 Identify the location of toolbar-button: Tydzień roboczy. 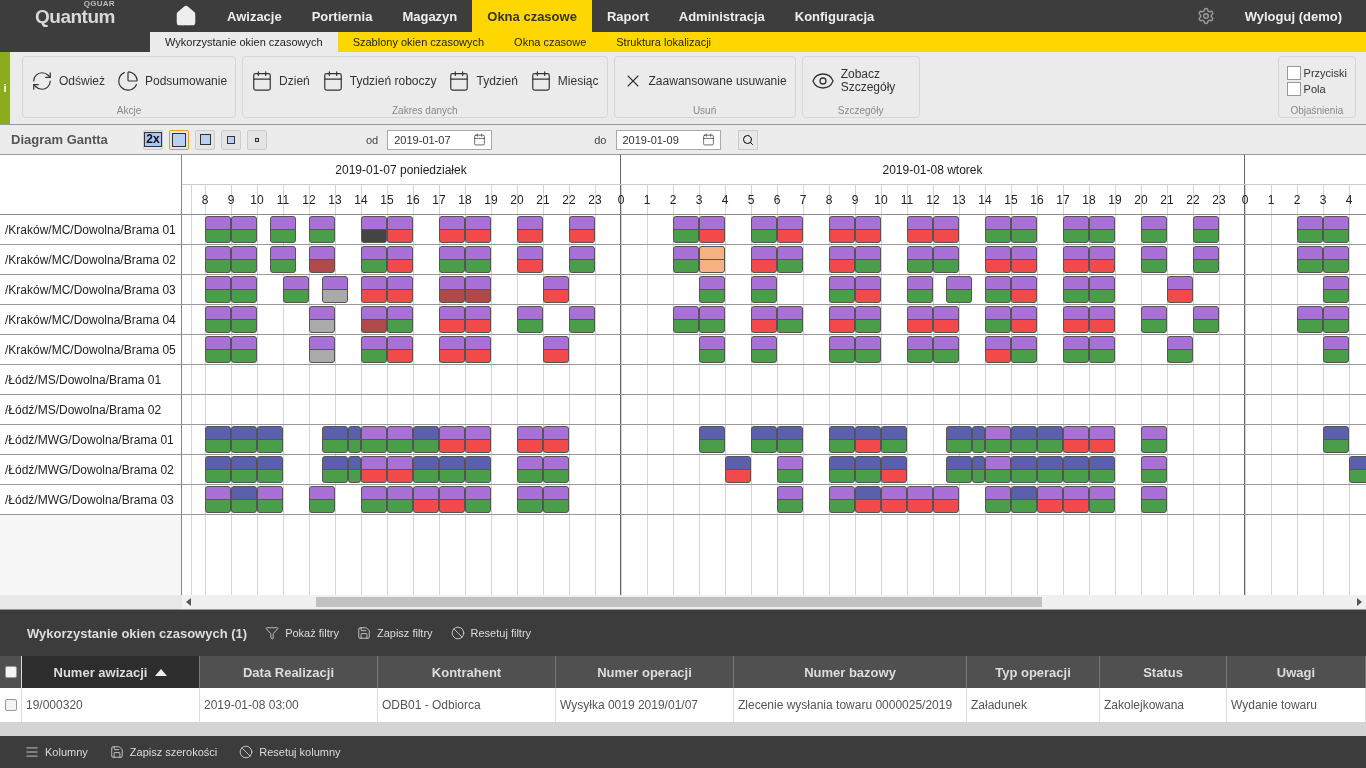
(379, 81).